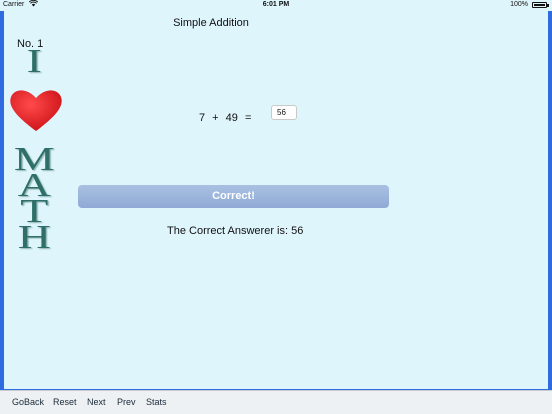  I want to click on battery-tip, so click(548, 5).